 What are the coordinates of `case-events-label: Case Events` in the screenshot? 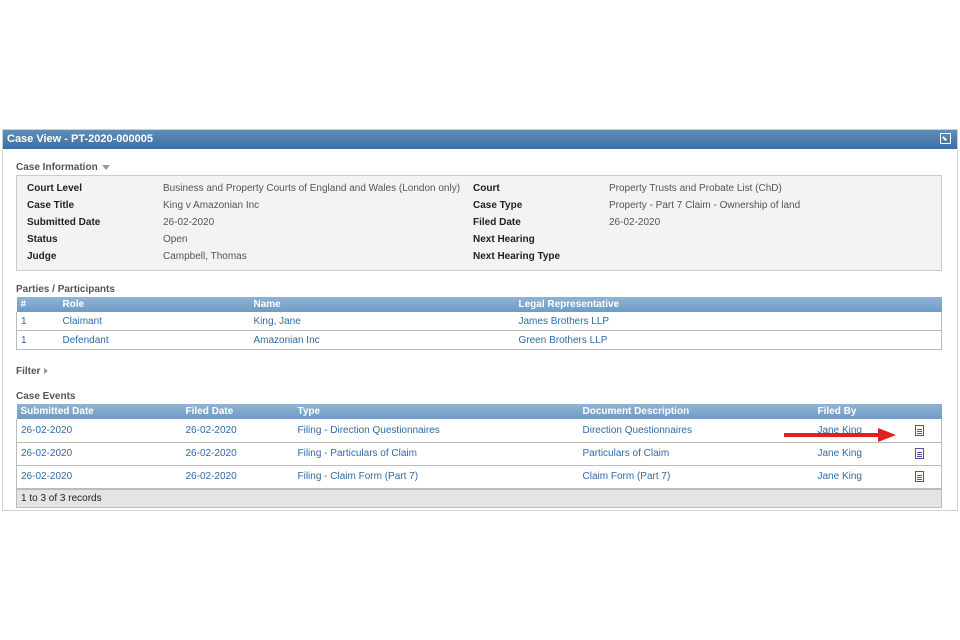 It's located at (46, 396).